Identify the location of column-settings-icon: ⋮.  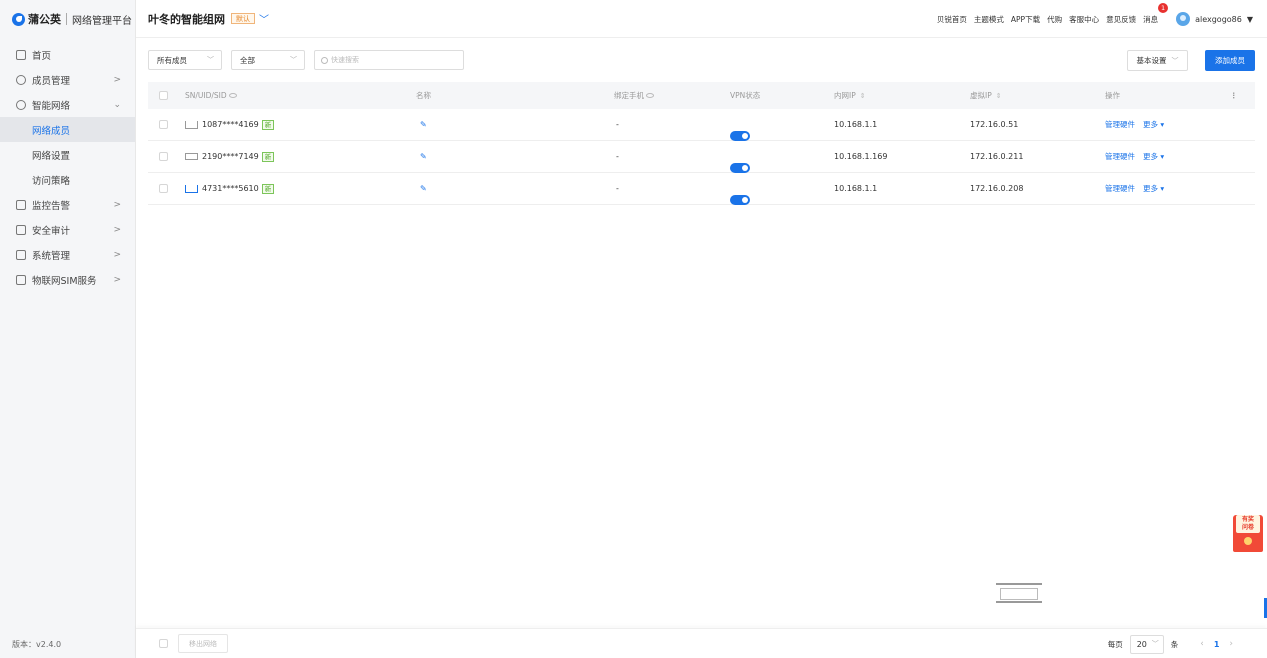
(1234, 95).